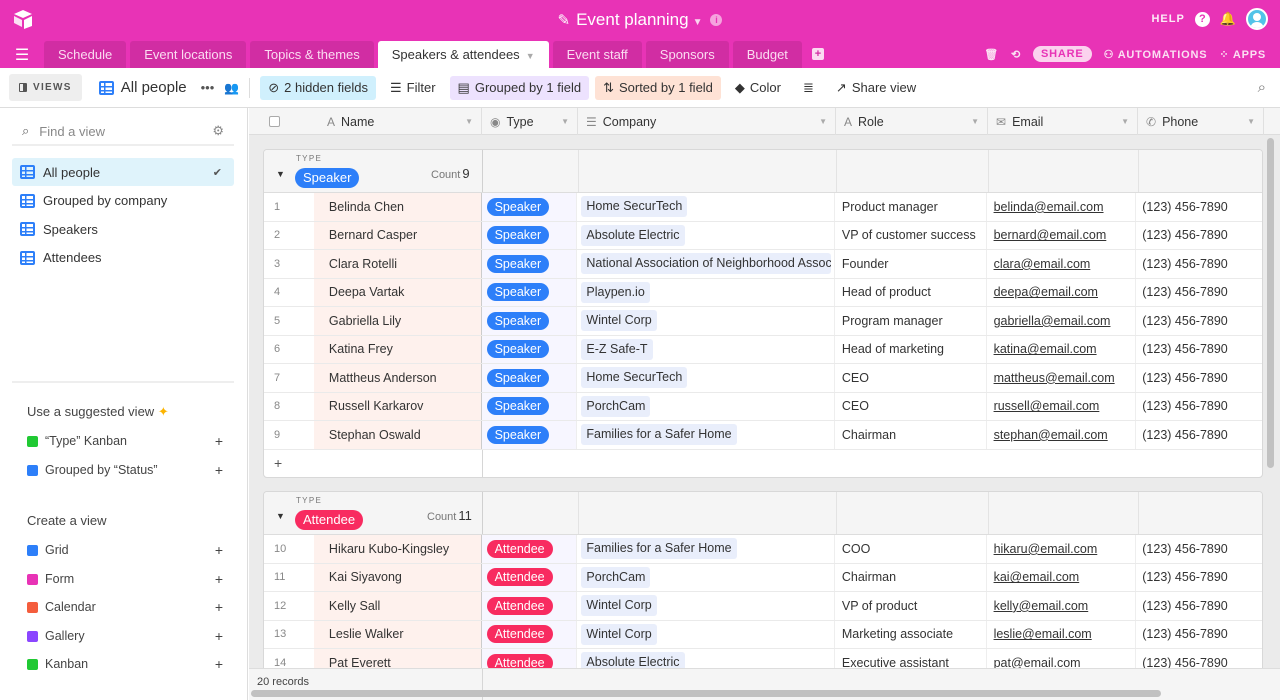 The image size is (1280, 700). Describe the element at coordinates (617, 349) in the screenshot. I see `linked-record-chip: E-Z Safe-T` at that location.